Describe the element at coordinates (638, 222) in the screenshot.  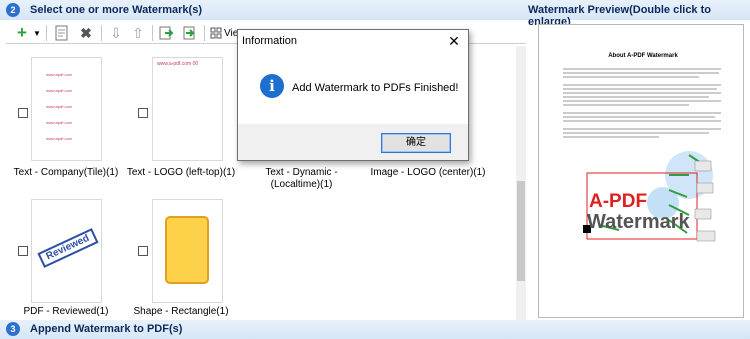
I see `preview-watermark-text: Watermark` at that location.